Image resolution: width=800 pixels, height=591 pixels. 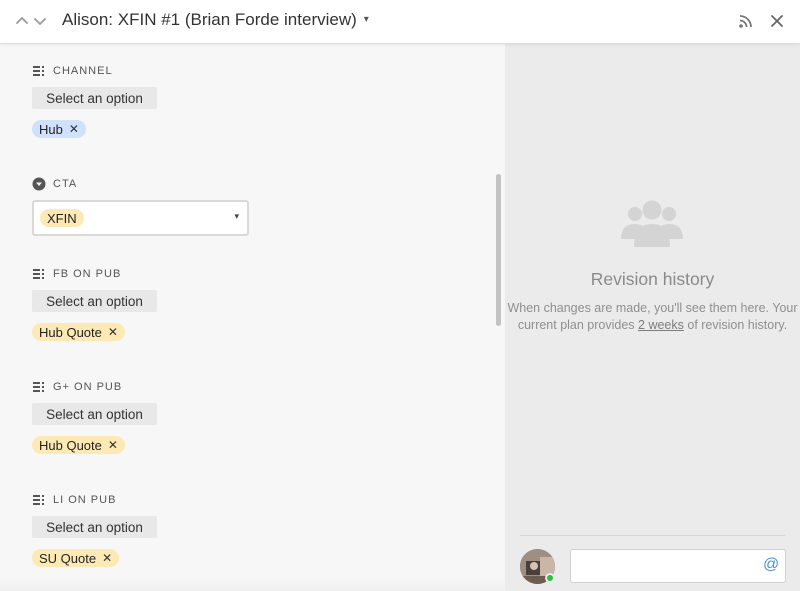 What do you see at coordinates (746, 21) in the screenshot?
I see `rss-feed-icon` at bounding box center [746, 21].